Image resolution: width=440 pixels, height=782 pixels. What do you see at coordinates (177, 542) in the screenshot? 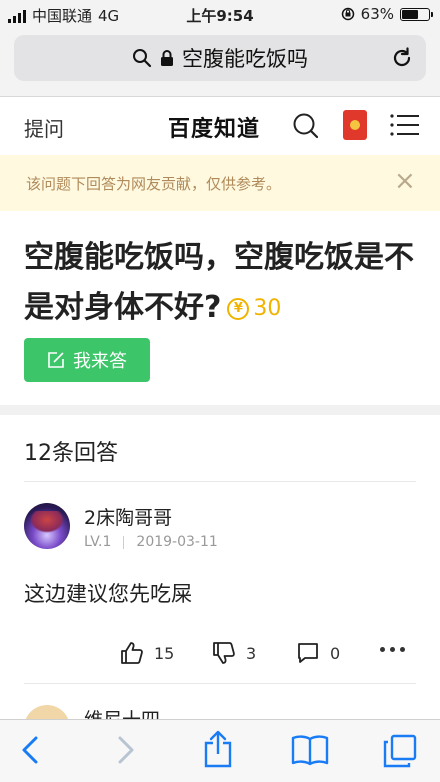
I see `answer-date: 2019-03-11` at bounding box center [177, 542].